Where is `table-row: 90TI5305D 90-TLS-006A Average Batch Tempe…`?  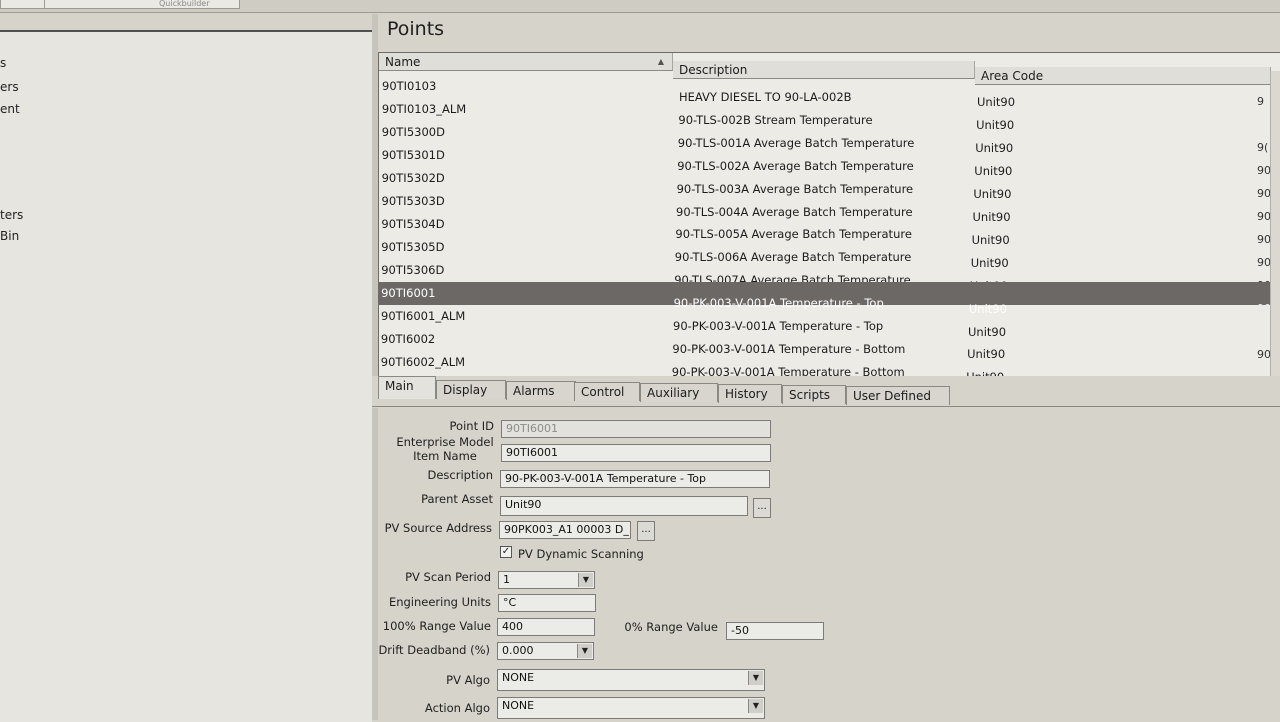
table-row: 90TI5305D 90-TLS-006A Average Batch Tempe… is located at coordinates (829, 253).